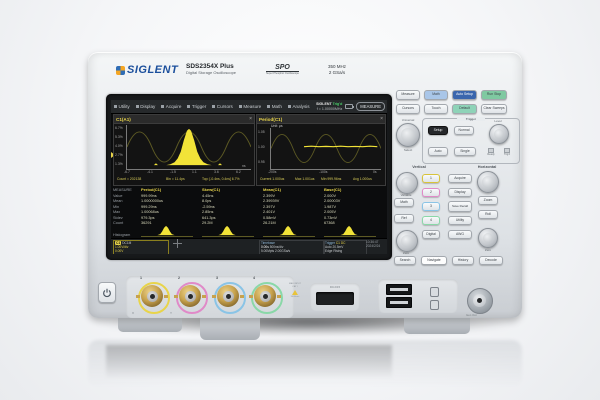 The width and height of the screenshot is (600, 400). What do you see at coordinates (487, 167) in the screenshot?
I see `horizontal-section-label: Horizontal` at bounding box center [487, 167].